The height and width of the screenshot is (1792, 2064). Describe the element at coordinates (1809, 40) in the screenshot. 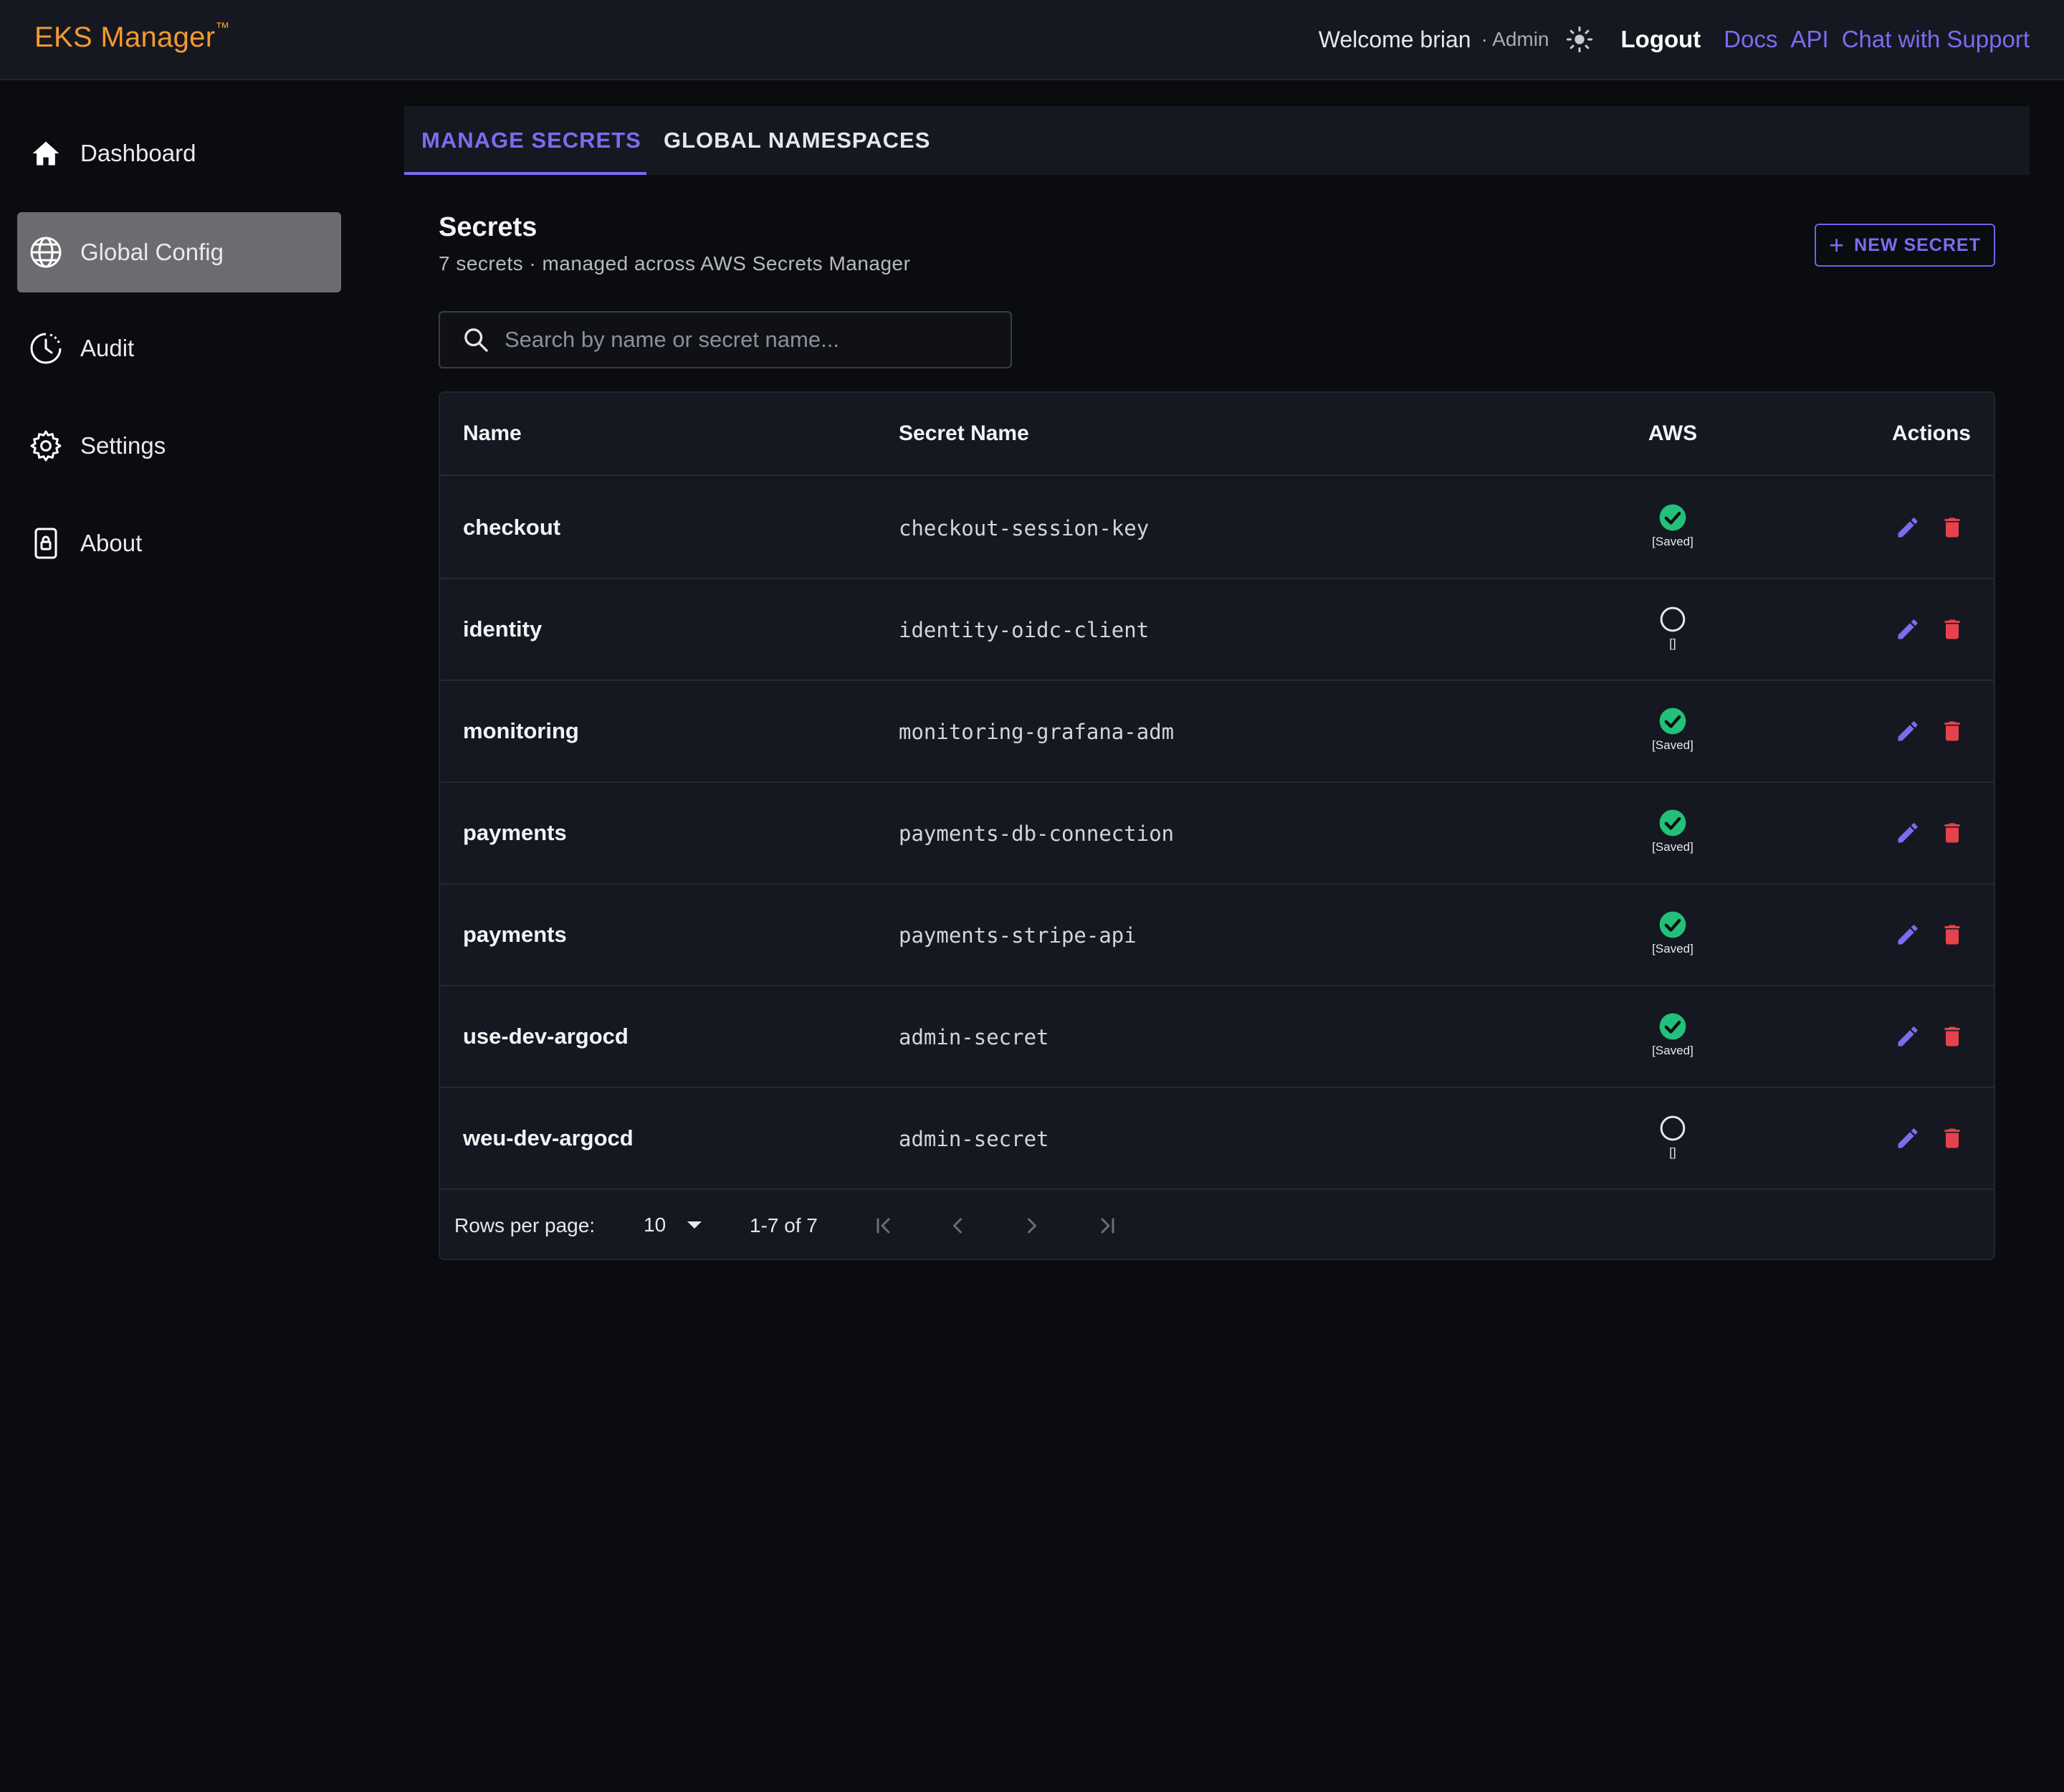

I see `api-link: API` at that location.